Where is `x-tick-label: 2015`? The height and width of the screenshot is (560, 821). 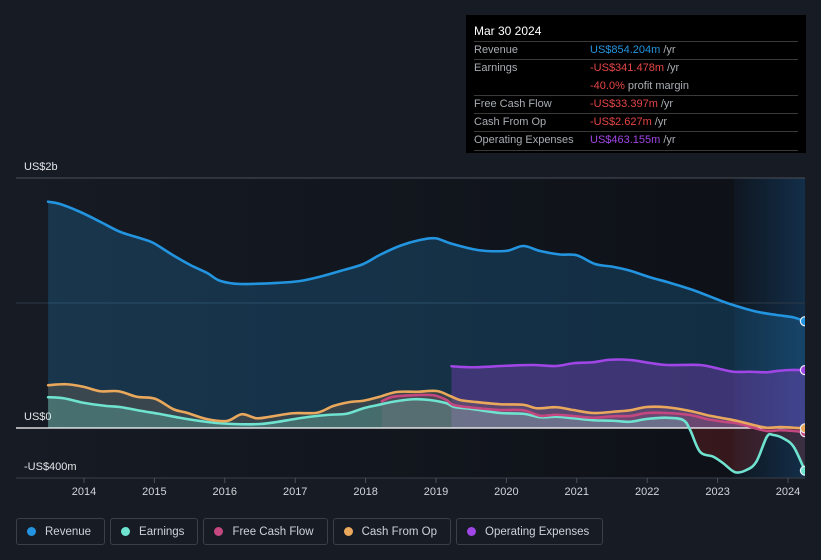 x-tick-label: 2015 is located at coordinates (154, 492).